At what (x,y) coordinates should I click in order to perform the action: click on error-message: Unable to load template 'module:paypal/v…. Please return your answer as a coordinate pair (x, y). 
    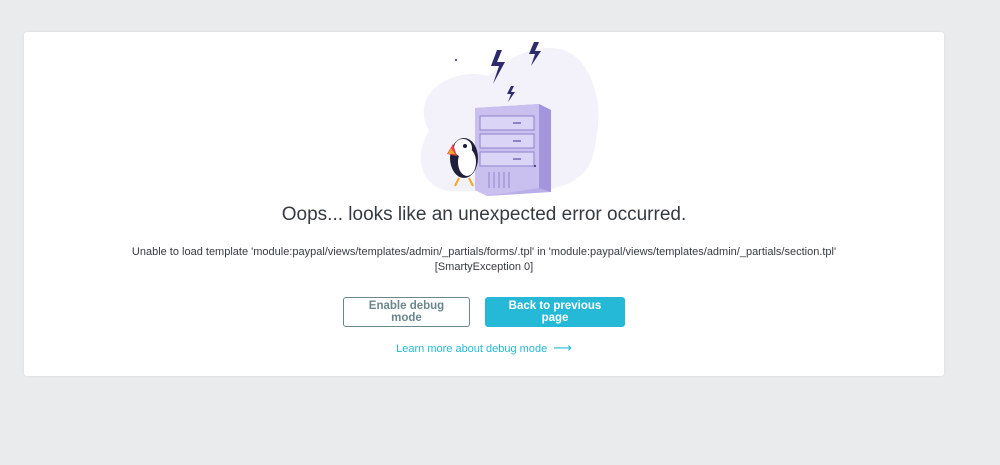
    Looking at the image, I should click on (484, 260).